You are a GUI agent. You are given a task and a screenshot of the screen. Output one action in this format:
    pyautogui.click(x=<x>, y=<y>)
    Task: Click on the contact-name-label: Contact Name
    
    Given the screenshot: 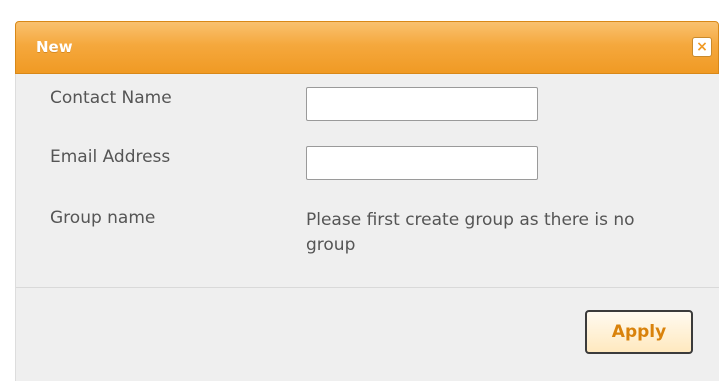 What is the action you would take?
    pyautogui.click(x=111, y=98)
    